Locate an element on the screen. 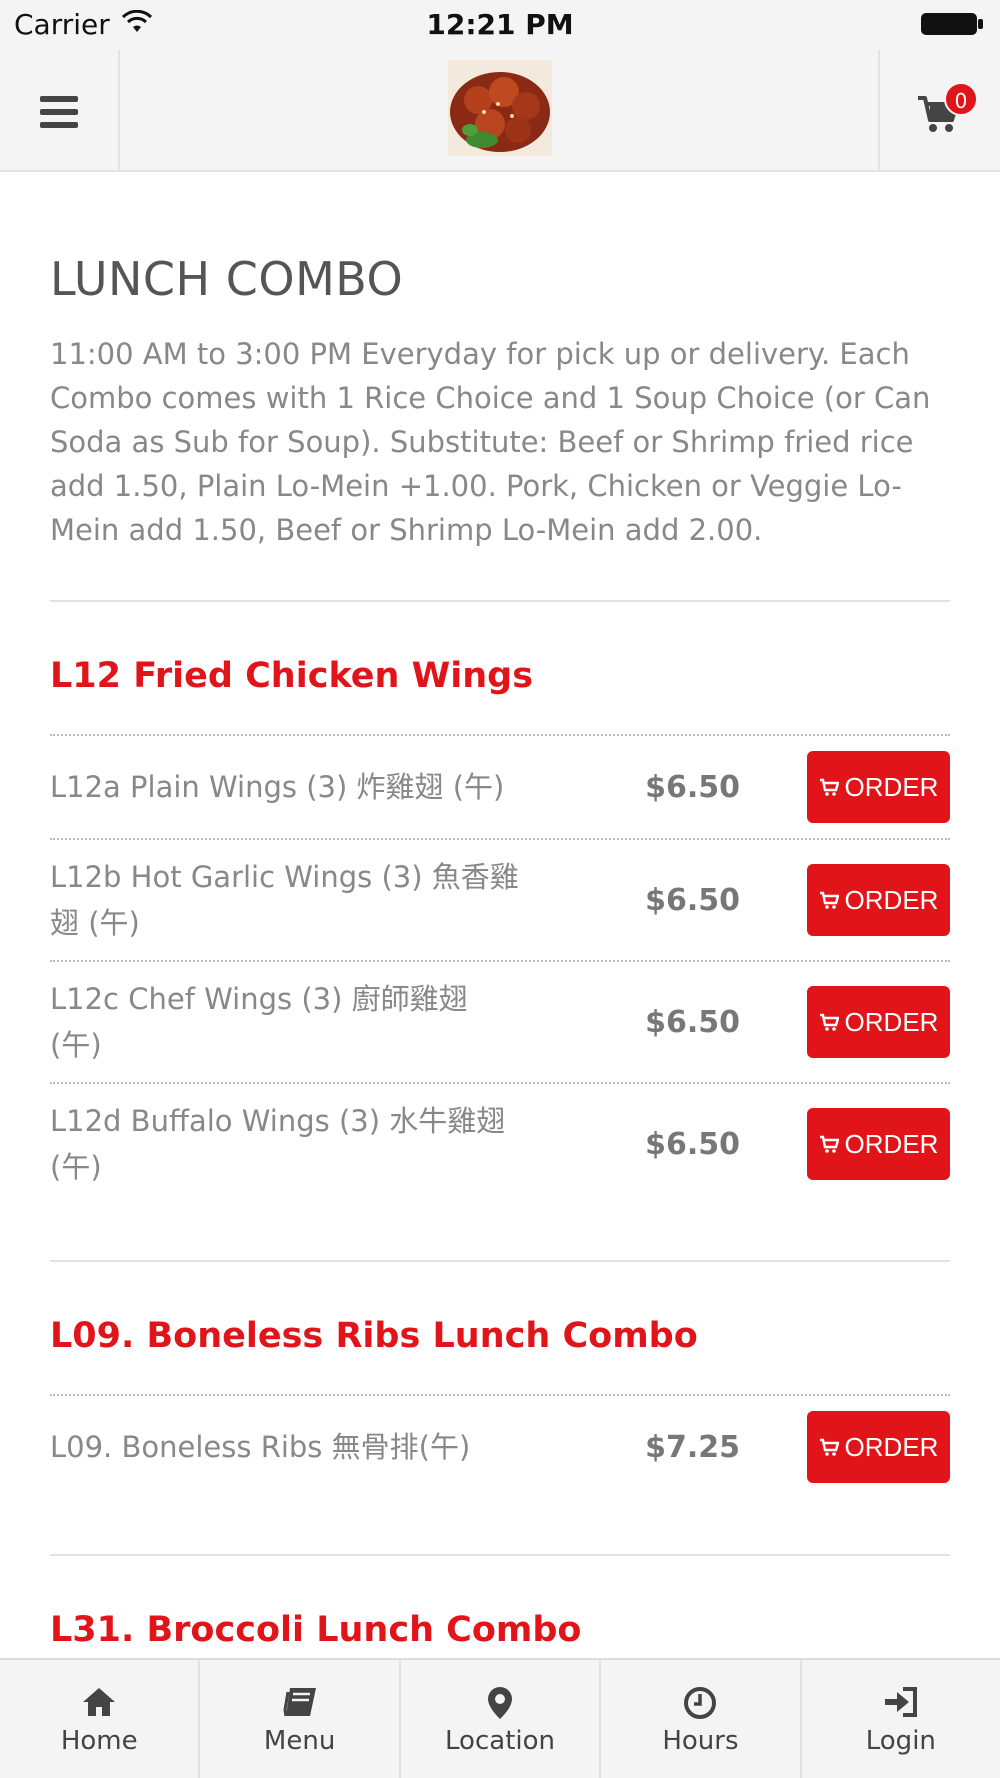 This screenshot has height=1778, width=1000. item-name: L12a Plain Wings (3) 炸雞翅 (午) is located at coordinates (277, 787).